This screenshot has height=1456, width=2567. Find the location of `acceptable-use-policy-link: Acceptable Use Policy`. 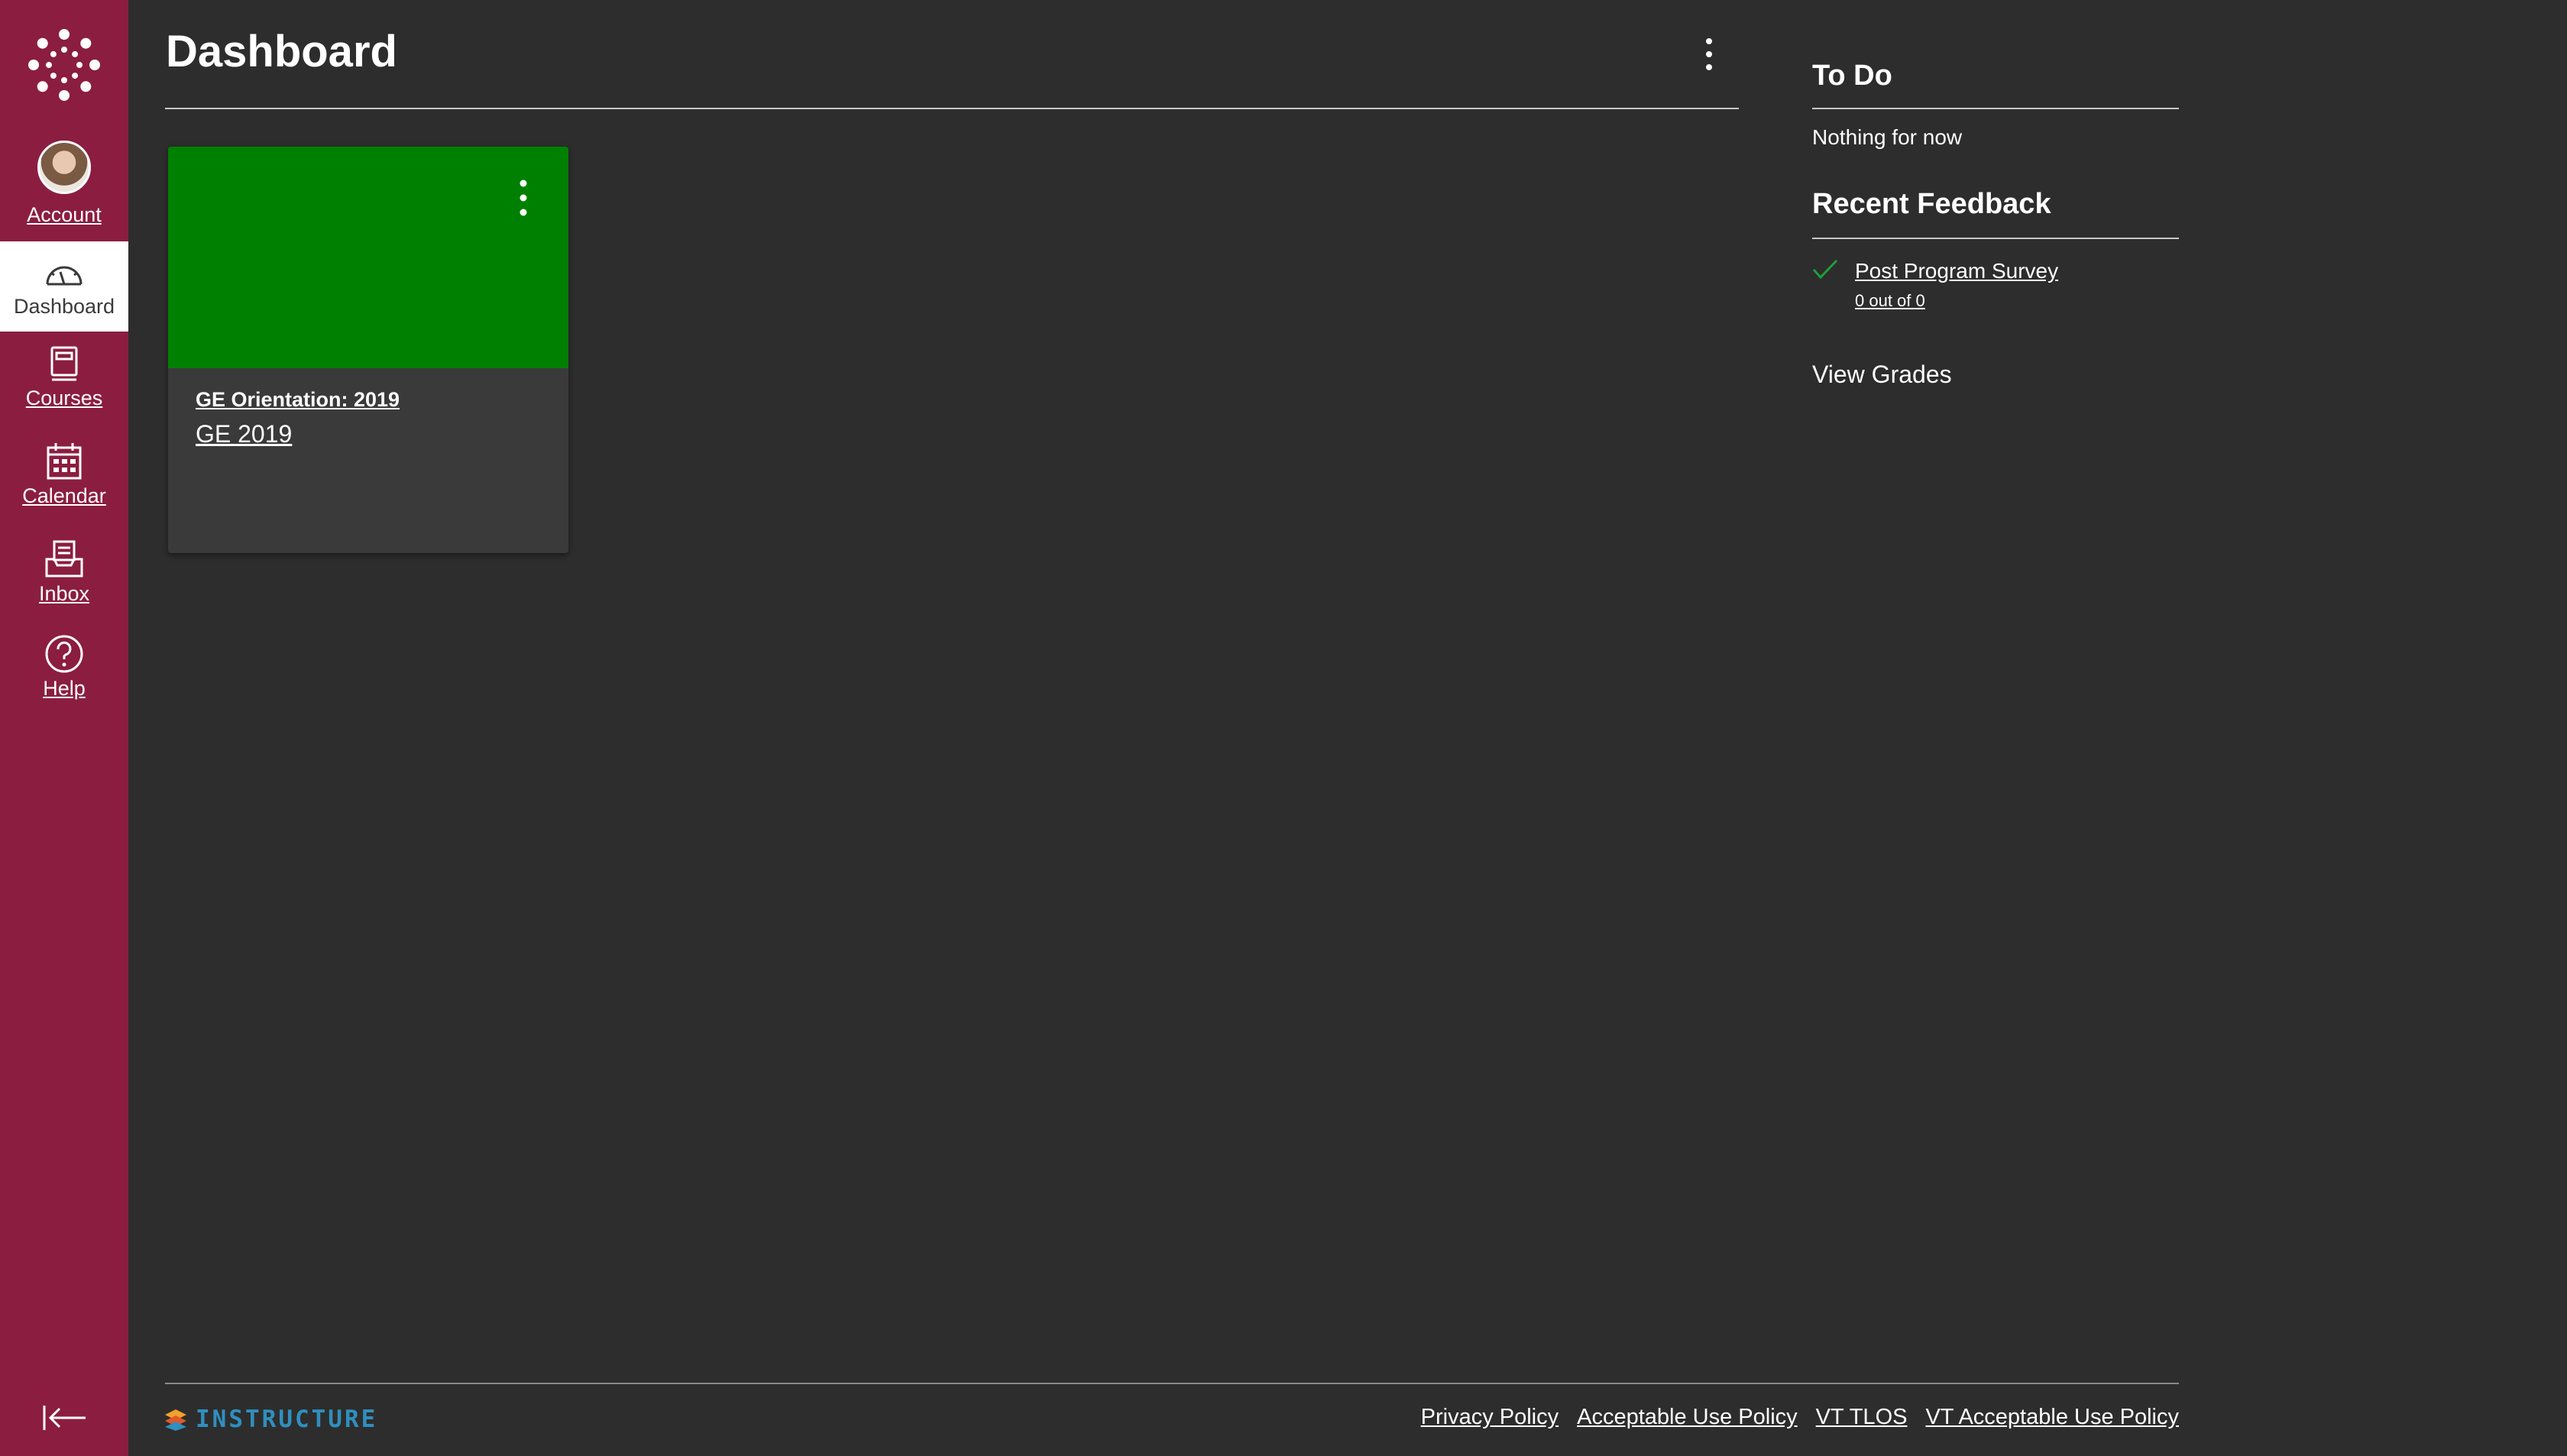

acceptable-use-policy-link: Acceptable Use Policy is located at coordinates (1687, 1418).